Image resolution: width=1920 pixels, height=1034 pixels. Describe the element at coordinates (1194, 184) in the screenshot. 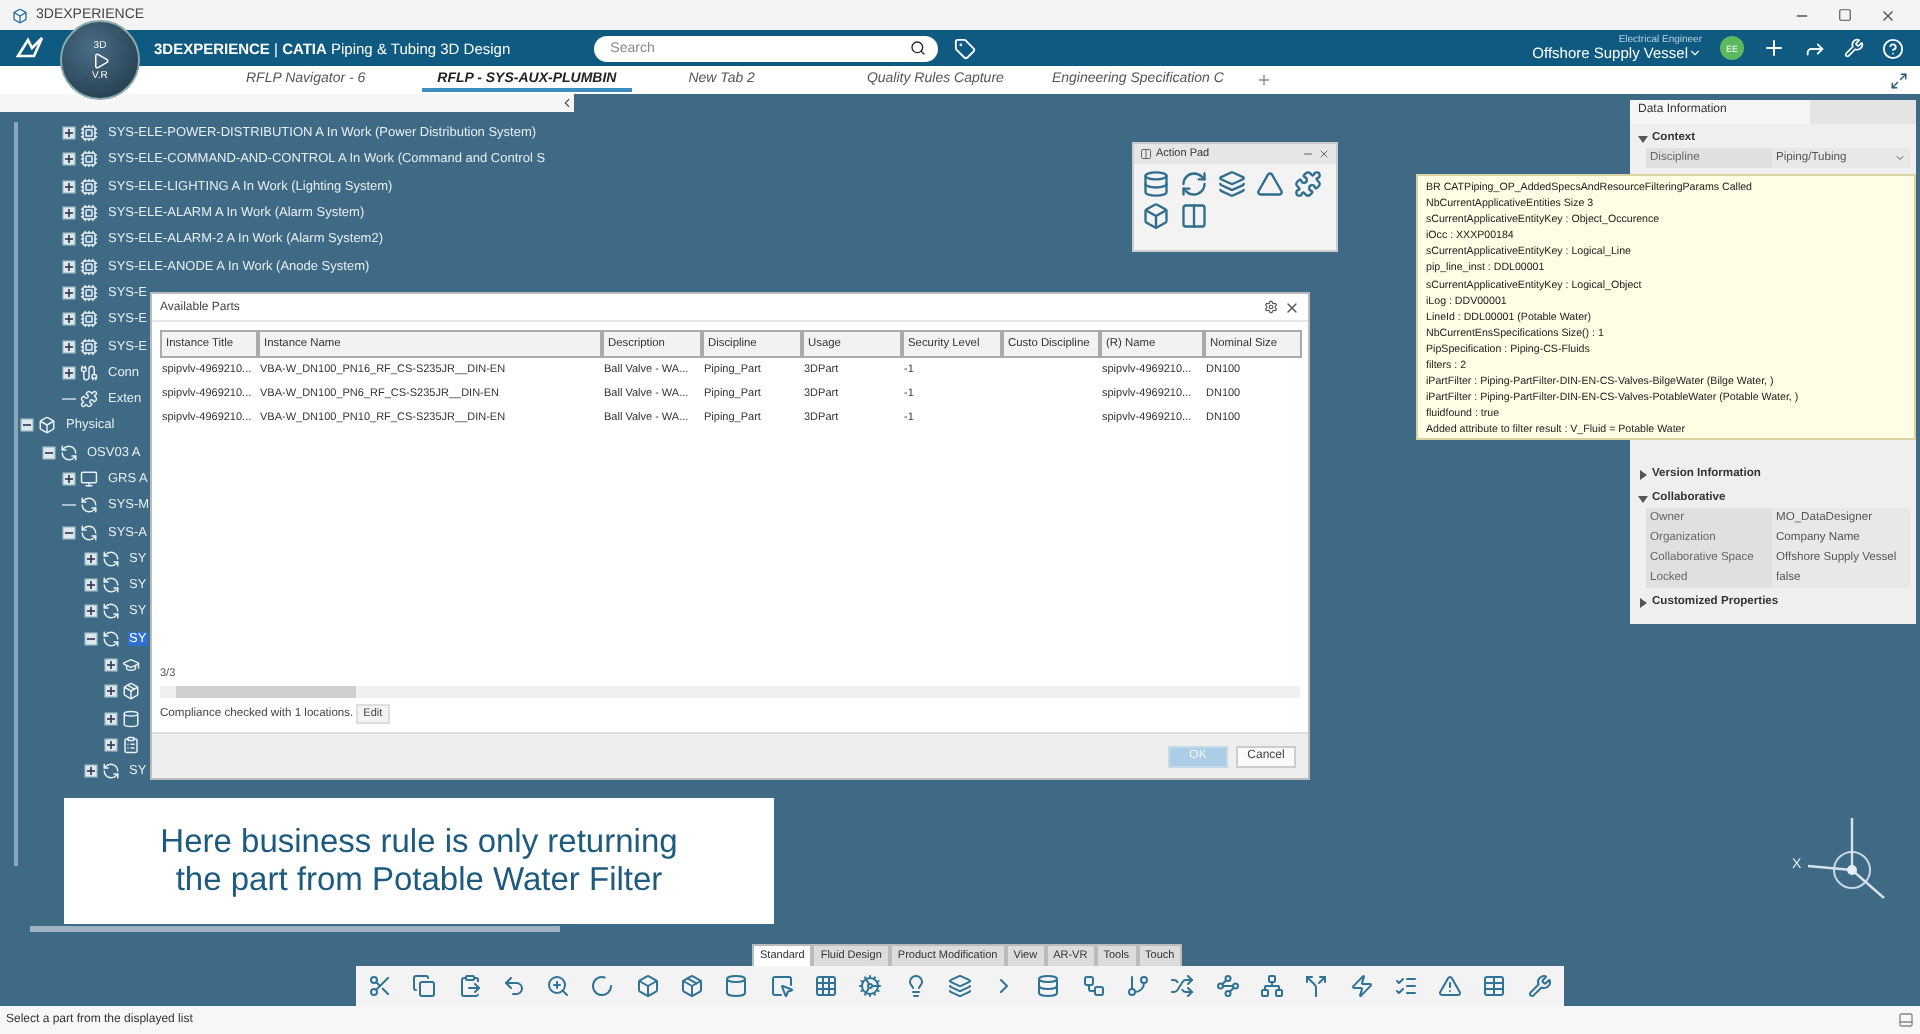

I see `refresh-icon` at that location.